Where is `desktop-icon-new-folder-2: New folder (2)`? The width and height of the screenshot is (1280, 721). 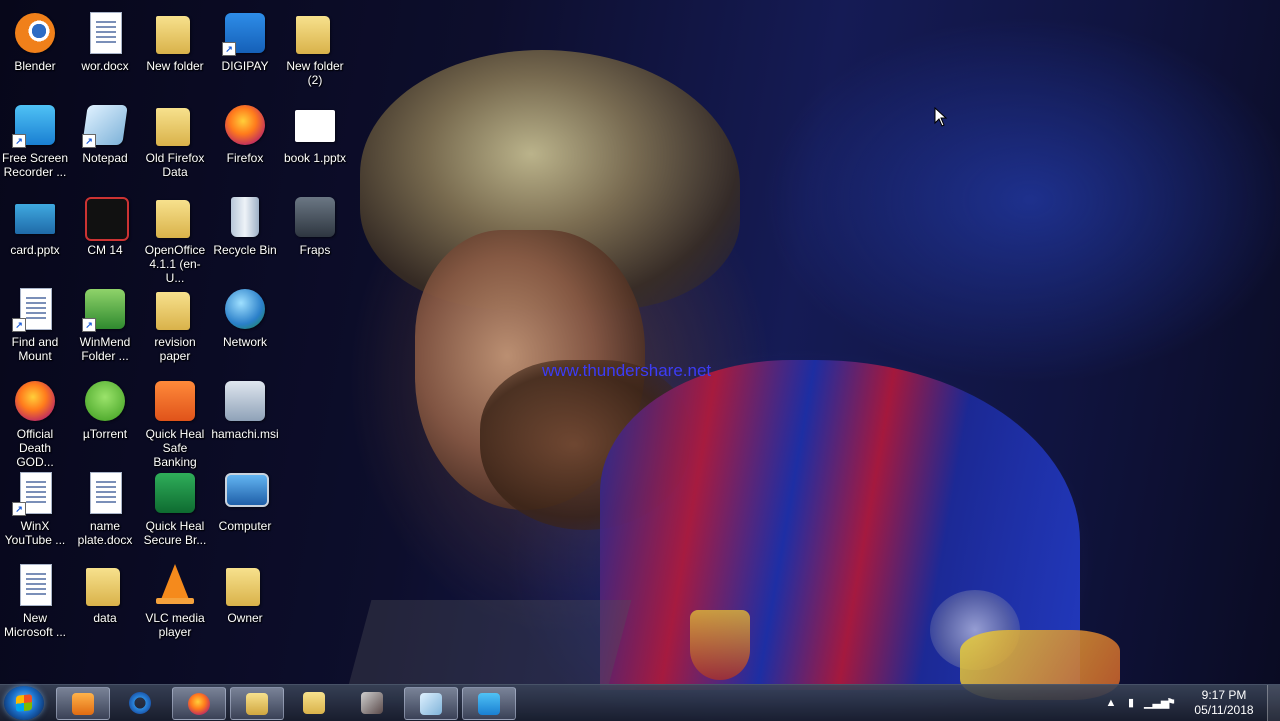 desktop-icon-new-folder-2: New folder (2) is located at coordinates (315, 51).